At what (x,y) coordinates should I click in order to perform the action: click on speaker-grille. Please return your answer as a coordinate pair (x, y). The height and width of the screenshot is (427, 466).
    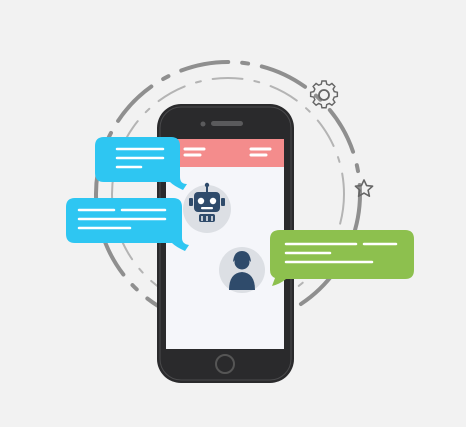
    Looking at the image, I should click on (227, 123).